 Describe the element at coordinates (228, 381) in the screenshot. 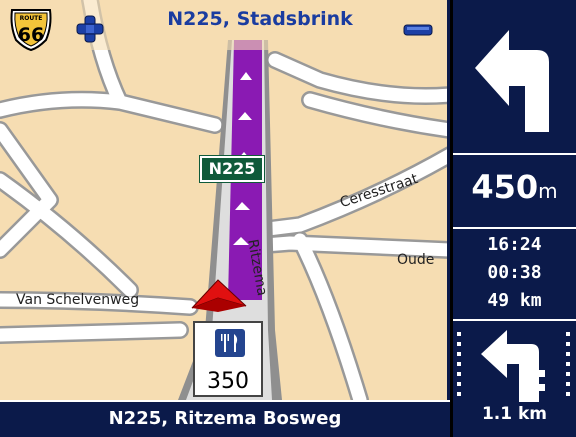

I see `poi-distance: 350` at that location.